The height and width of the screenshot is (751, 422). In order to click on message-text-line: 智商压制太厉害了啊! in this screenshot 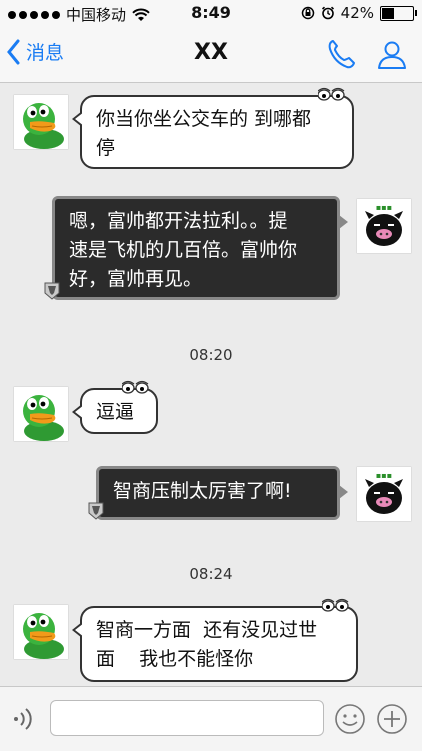, I will do `click(202, 491)`.